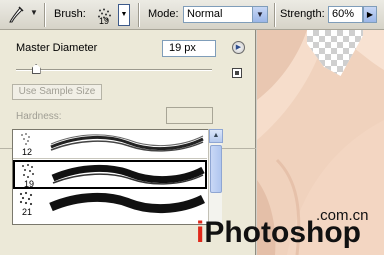  I want to click on strength-label: Strength:, so click(302, 14).